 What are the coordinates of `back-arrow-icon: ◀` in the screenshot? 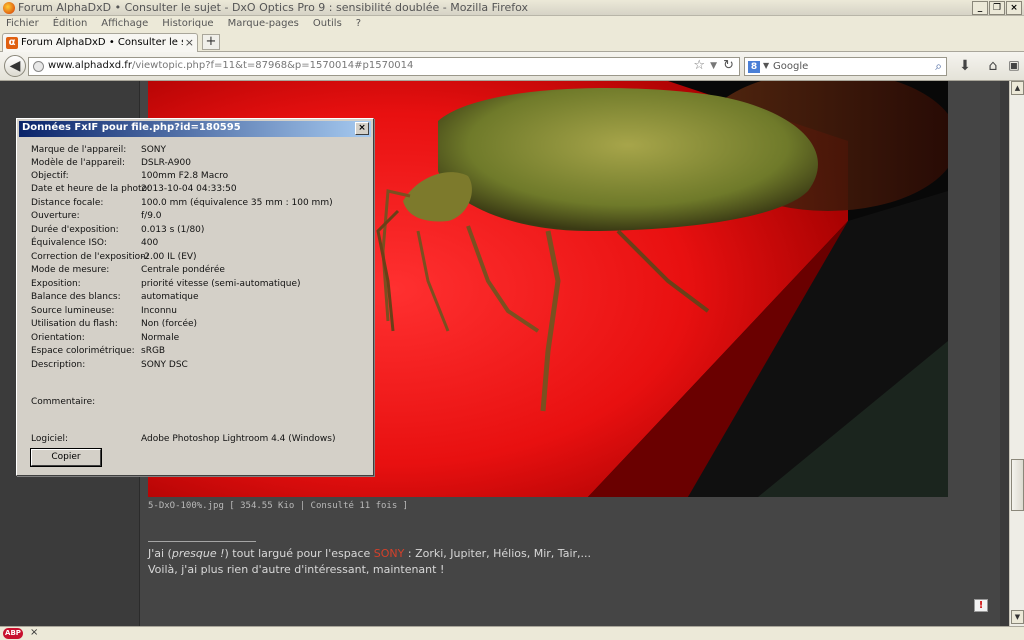 It's located at (15, 66).